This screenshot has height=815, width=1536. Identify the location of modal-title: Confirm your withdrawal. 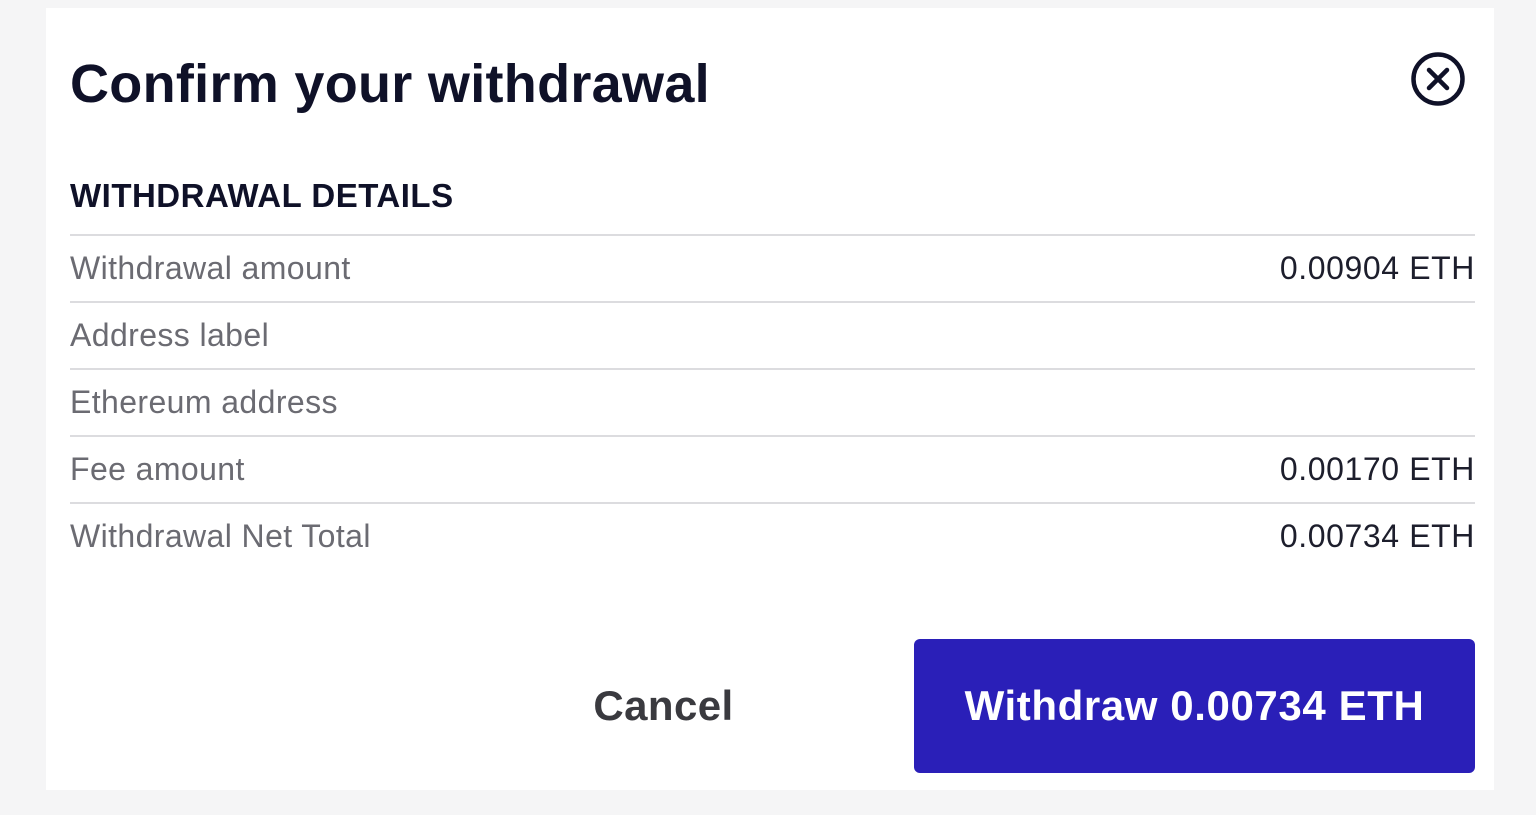
(390, 84).